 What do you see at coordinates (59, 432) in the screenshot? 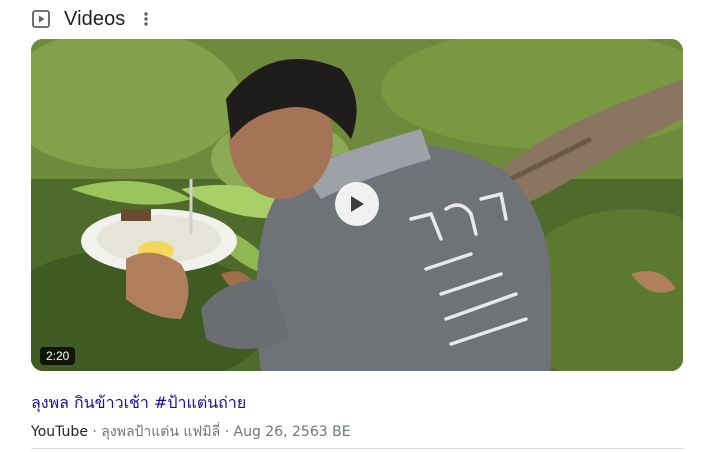
I see `video-source: YouTube` at bounding box center [59, 432].